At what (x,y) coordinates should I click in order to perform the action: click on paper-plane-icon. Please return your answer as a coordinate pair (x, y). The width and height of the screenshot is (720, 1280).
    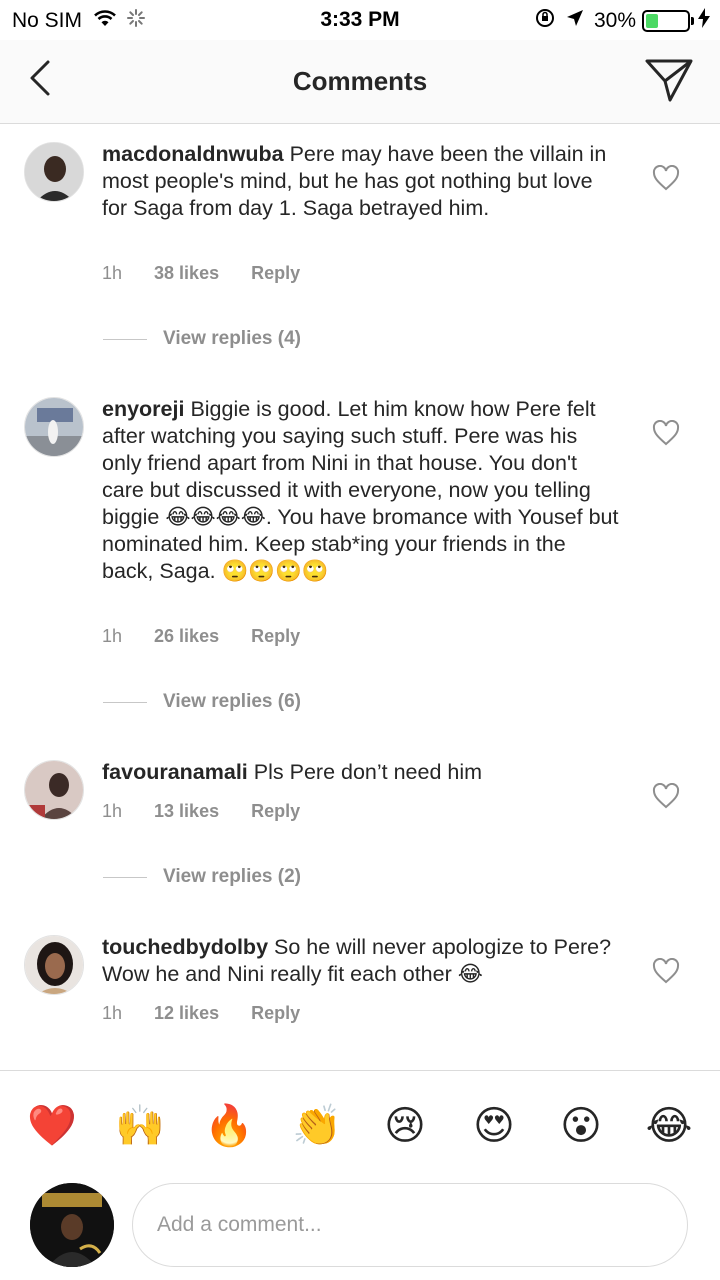
    Looking at the image, I should click on (669, 80).